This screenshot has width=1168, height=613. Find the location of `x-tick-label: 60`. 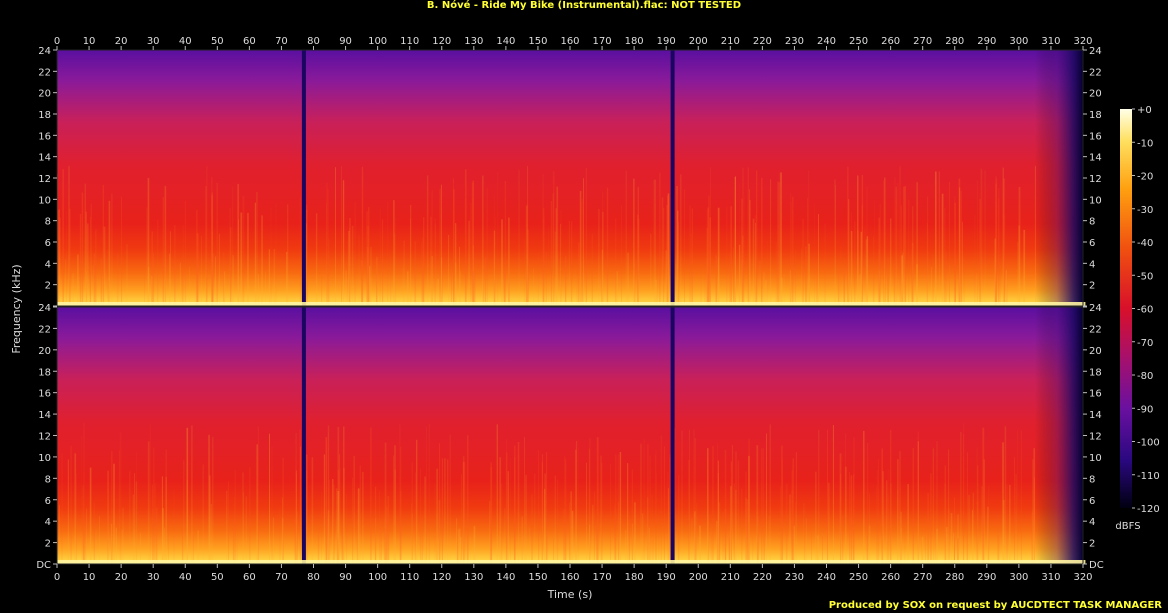

x-tick-label: 60 is located at coordinates (249, 41).